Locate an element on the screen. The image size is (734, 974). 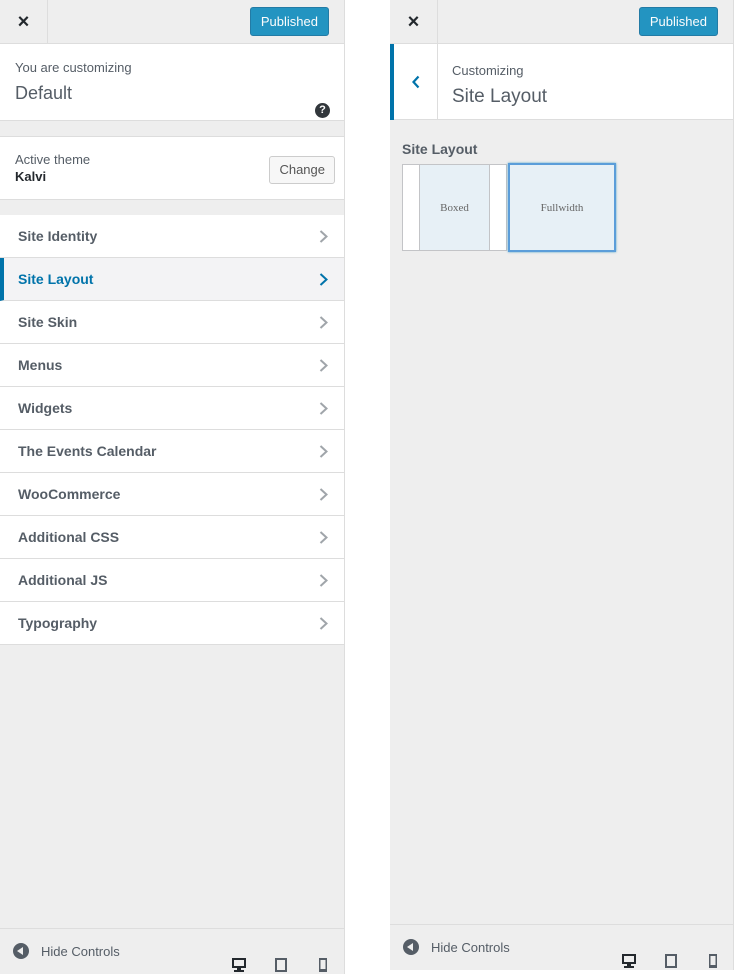
section-breadcrumb: Customizing is located at coordinates (488, 70).